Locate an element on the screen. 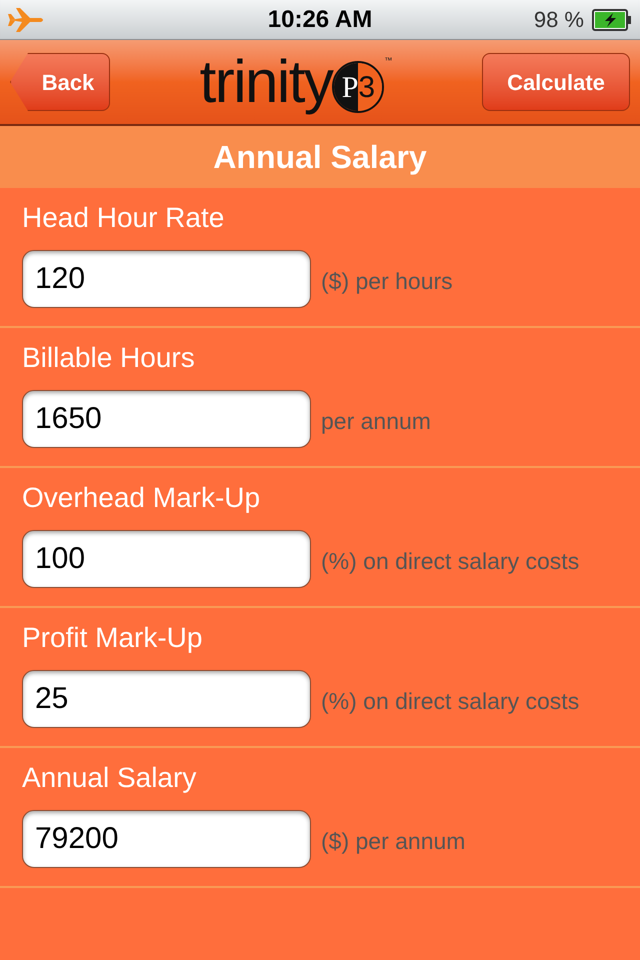  airplane-icon is located at coordinates (27, 19).